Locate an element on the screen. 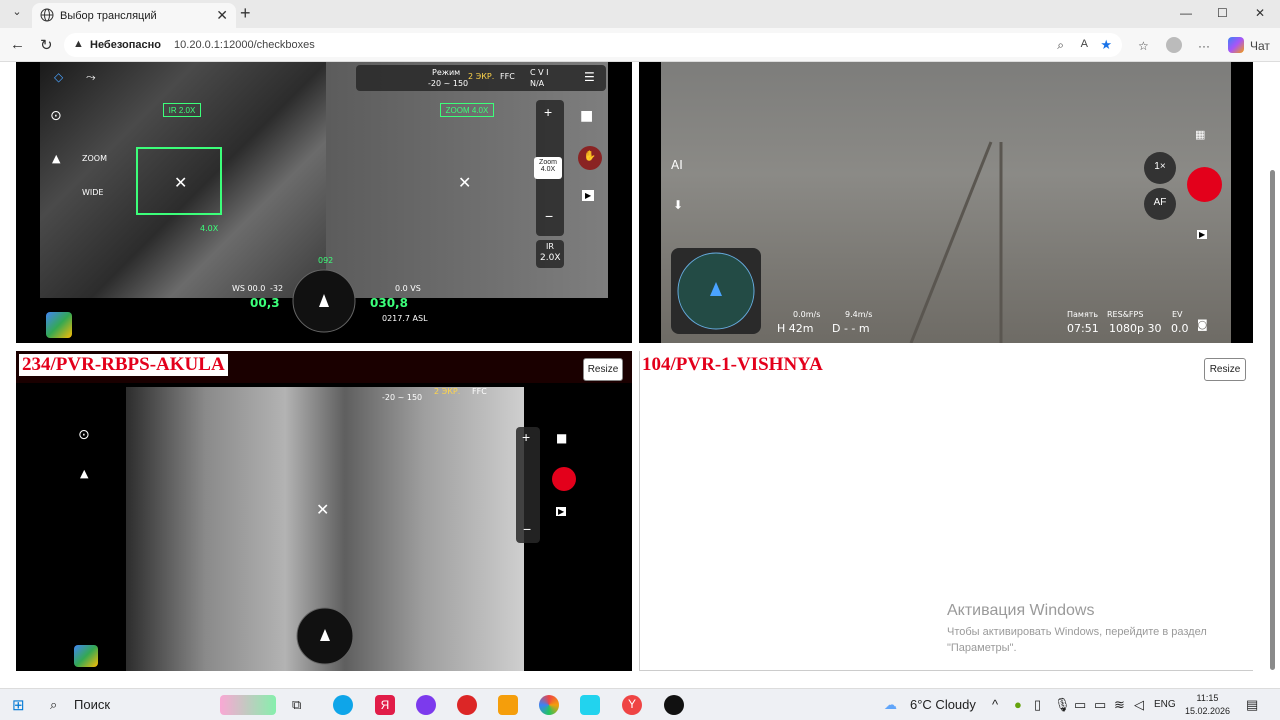  page-scrollbar is located at coordinates (1272, 375).